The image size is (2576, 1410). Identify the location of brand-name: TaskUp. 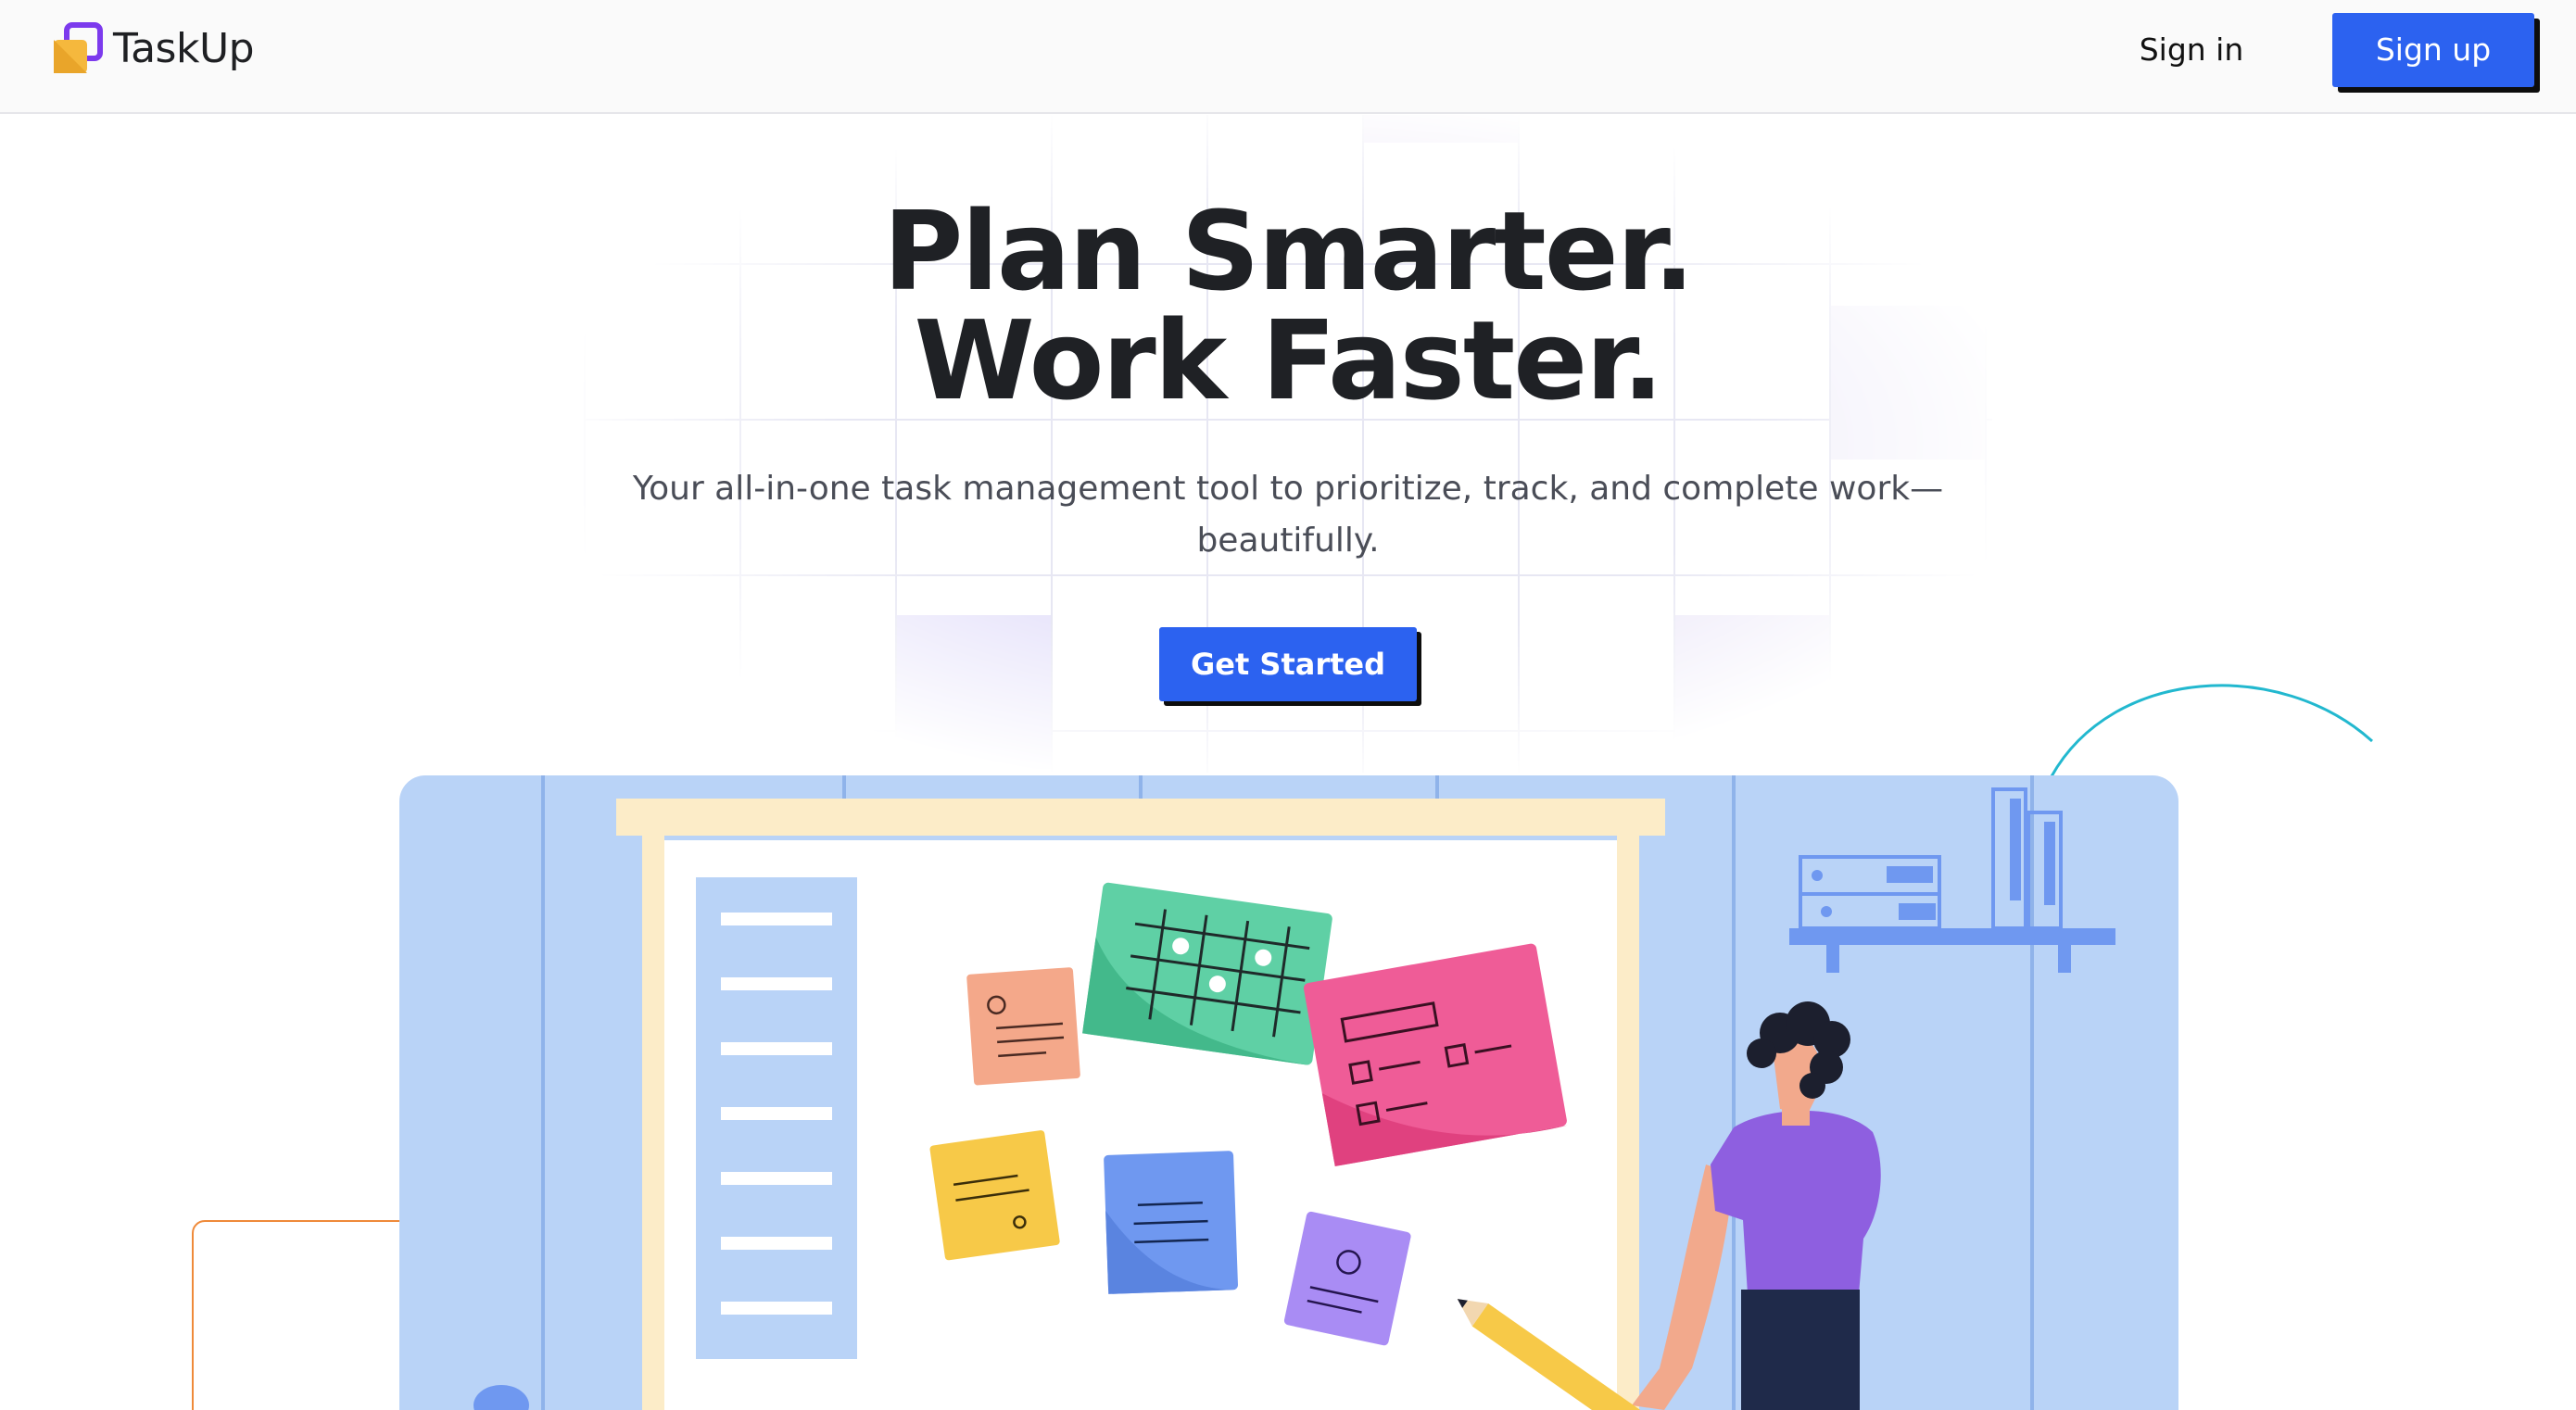
(184, 49).